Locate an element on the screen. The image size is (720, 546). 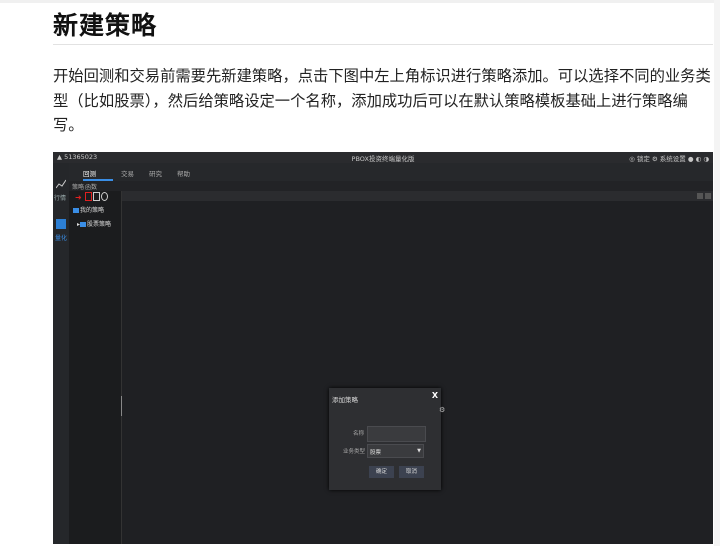
heading-divider is located at coordinates (383, 44).